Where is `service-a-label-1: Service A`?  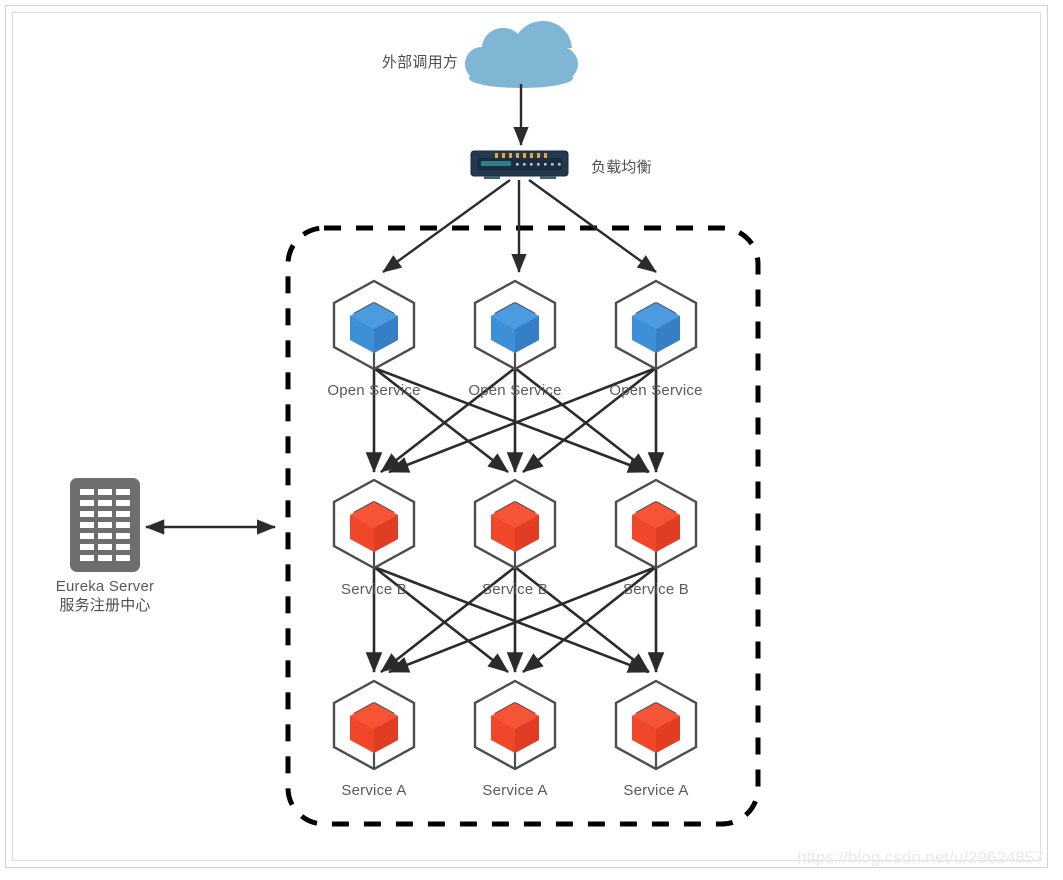
service-a-label-1: Service A is located at coordinates (374, 790).